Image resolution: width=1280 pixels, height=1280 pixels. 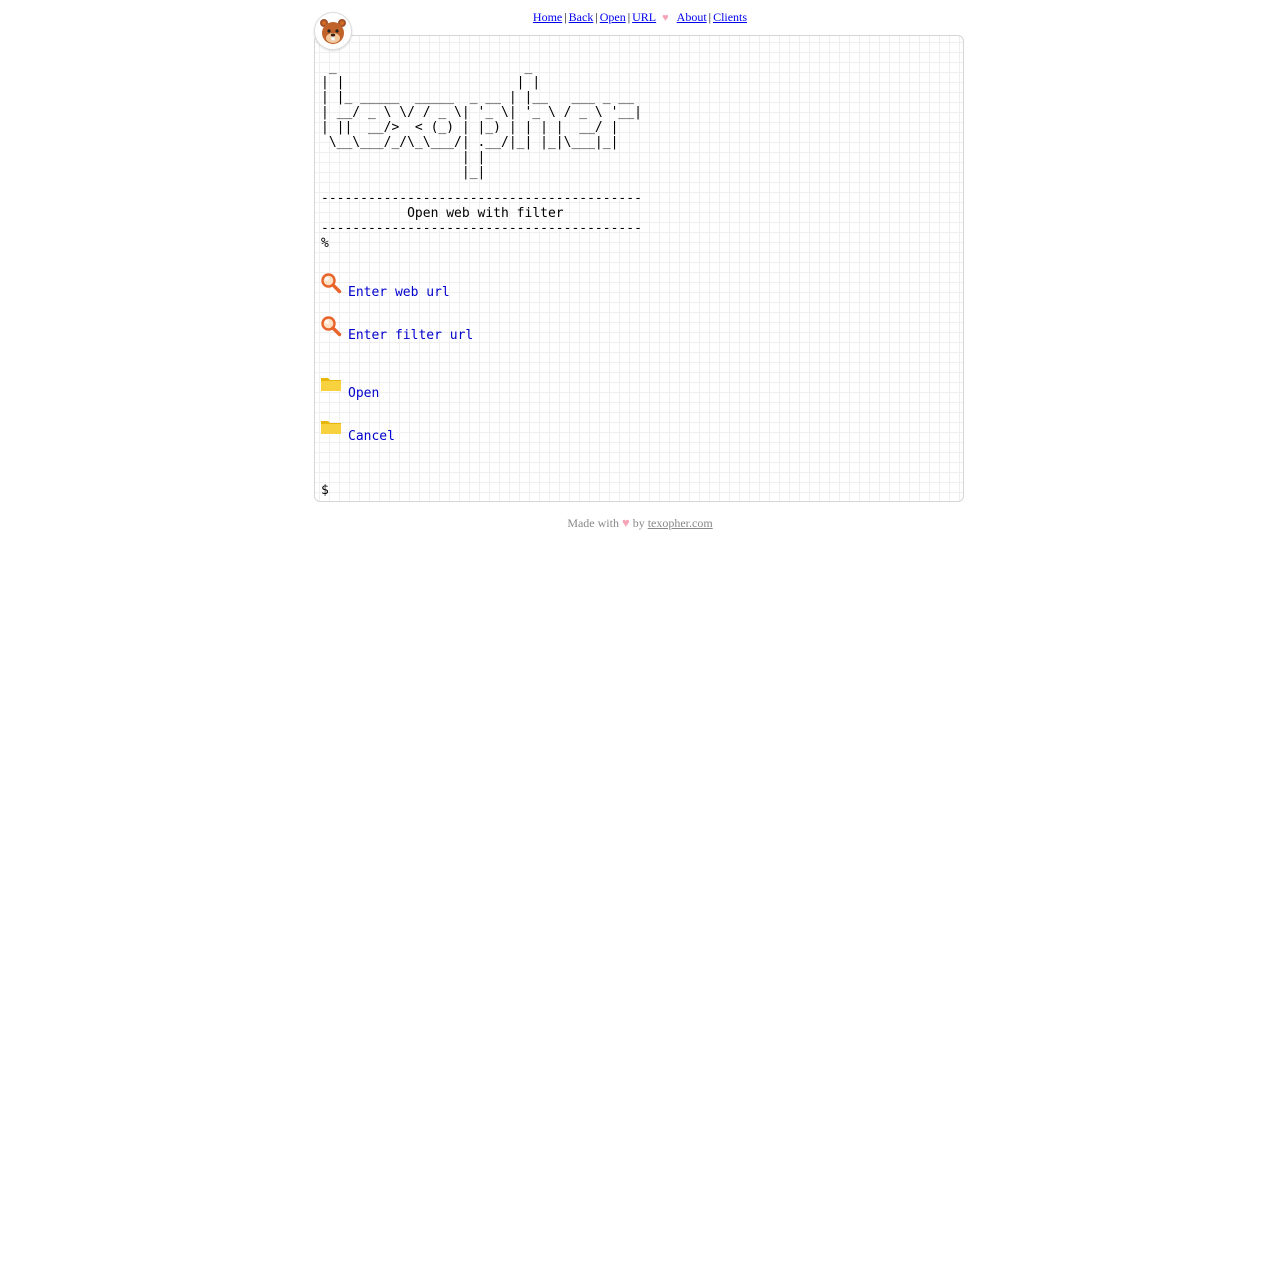 What do you see at coordinates (680, 523) in the screenshot?
I see `footer-site-link: texopher.com` at bounding box center [680, 523].